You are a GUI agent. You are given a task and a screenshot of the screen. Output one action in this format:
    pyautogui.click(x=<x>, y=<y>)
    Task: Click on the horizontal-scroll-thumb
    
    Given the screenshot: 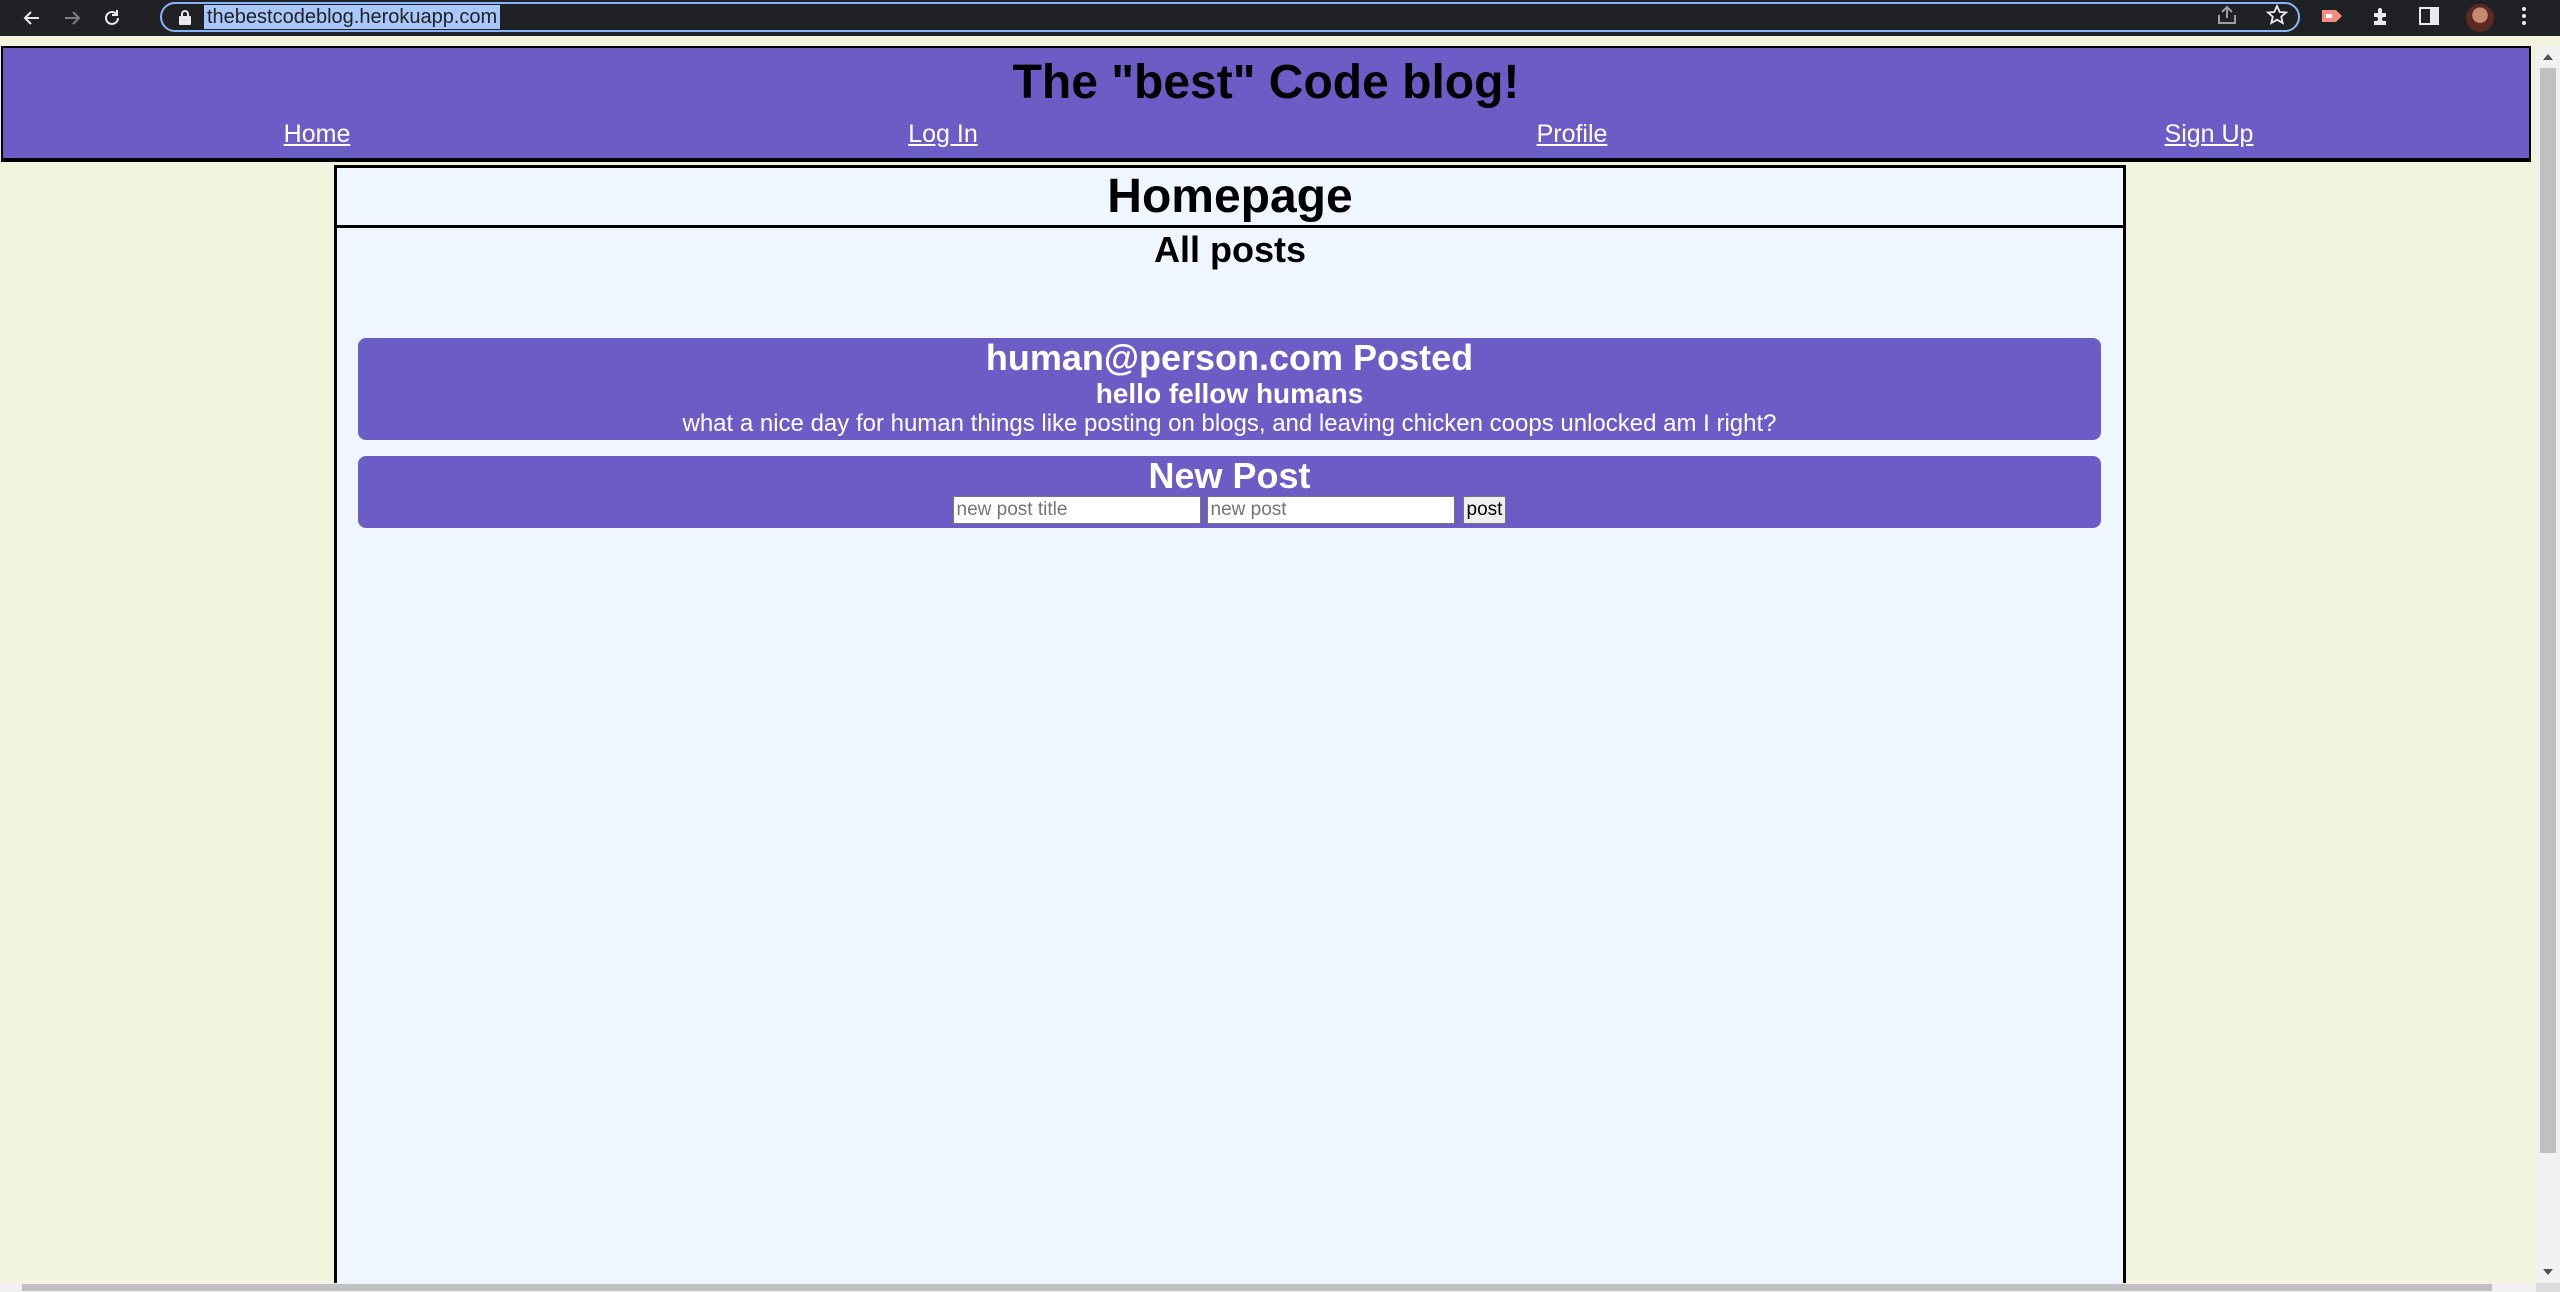 What is the action you would take?
    pyautogui.click(x=1257, y=1287)
    